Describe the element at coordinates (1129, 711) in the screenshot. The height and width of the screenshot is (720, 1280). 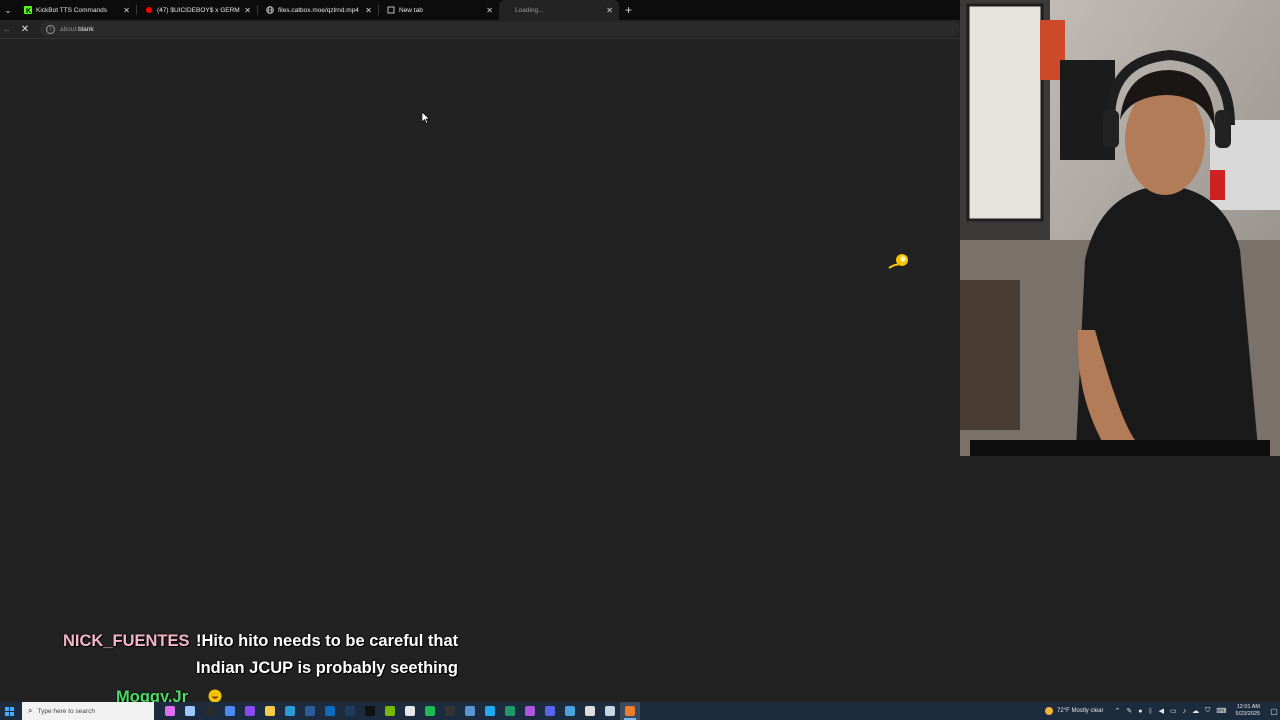
I see `pen-icon: ✎` at that location.